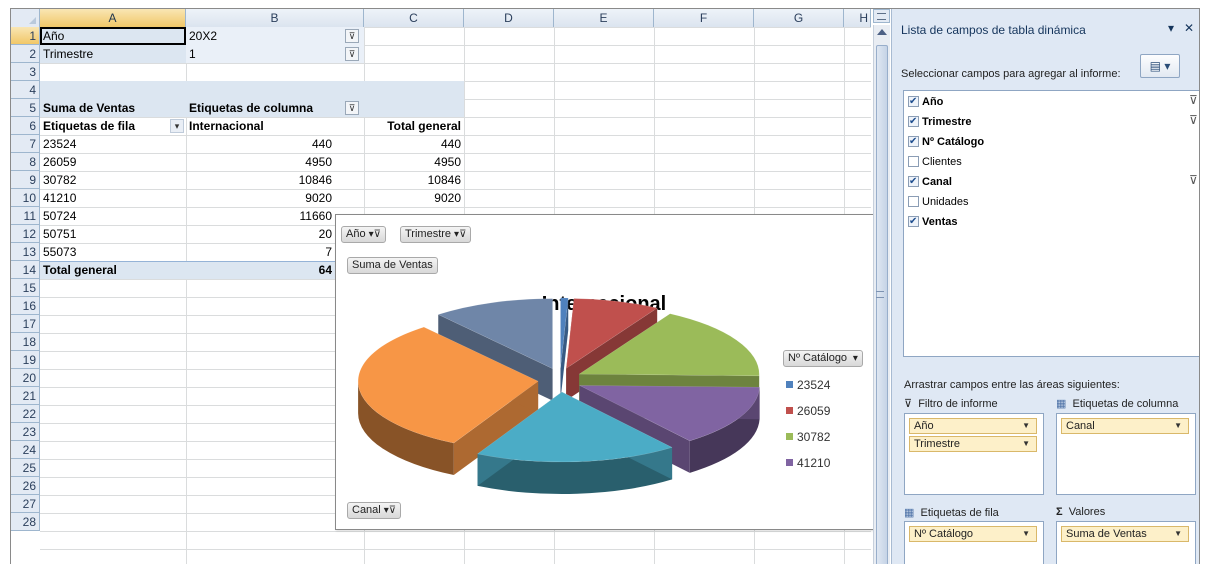 This screenshot has width=1207, height=564. What do you see at coordinates (940, 123) in the screenshot?
I see `field-item: Trimestre` at bounding box center [940, 123].